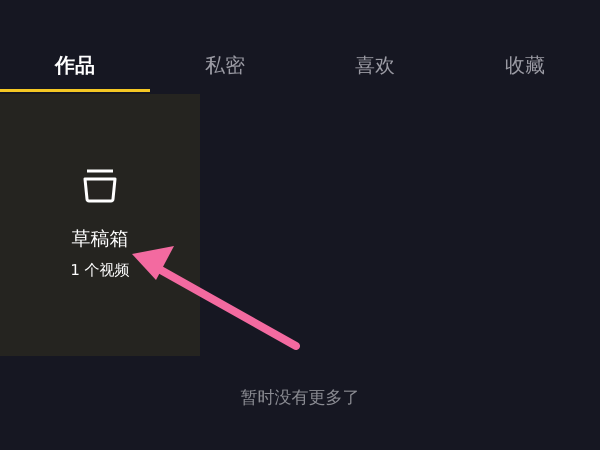 Image resolution: width=600 pixels, height=450 pixels. What do you see at coordinates (100, 270) in the screenshot?
I see `video-count: 1 个视频` at bounding box center [100, 270].